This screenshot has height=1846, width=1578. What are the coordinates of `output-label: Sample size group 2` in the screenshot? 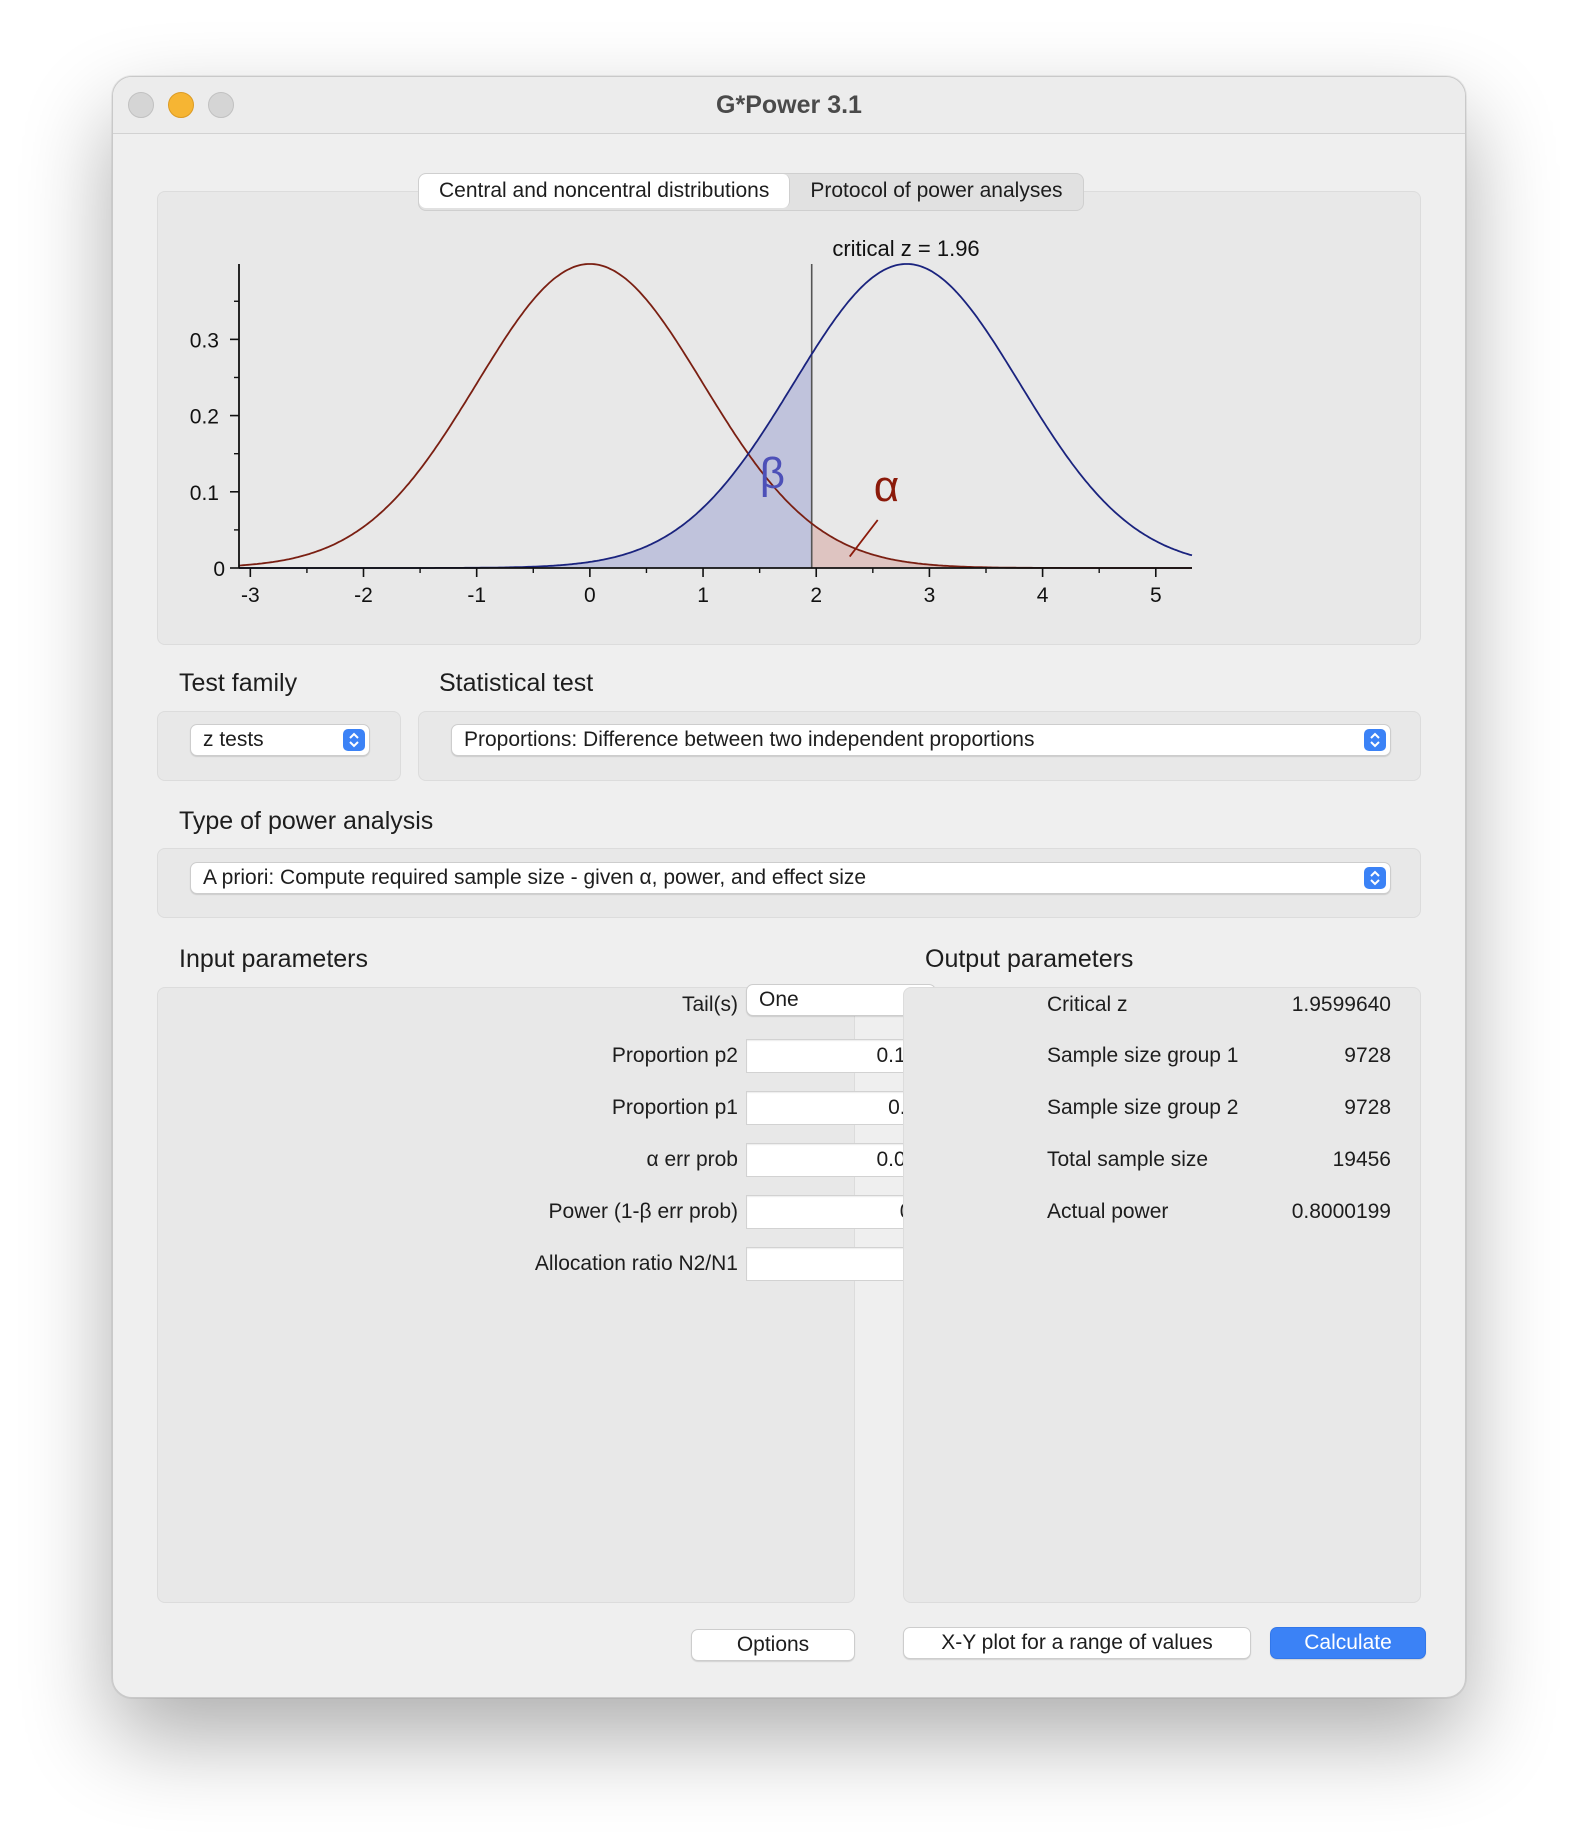 It's located at (1143, 1107).